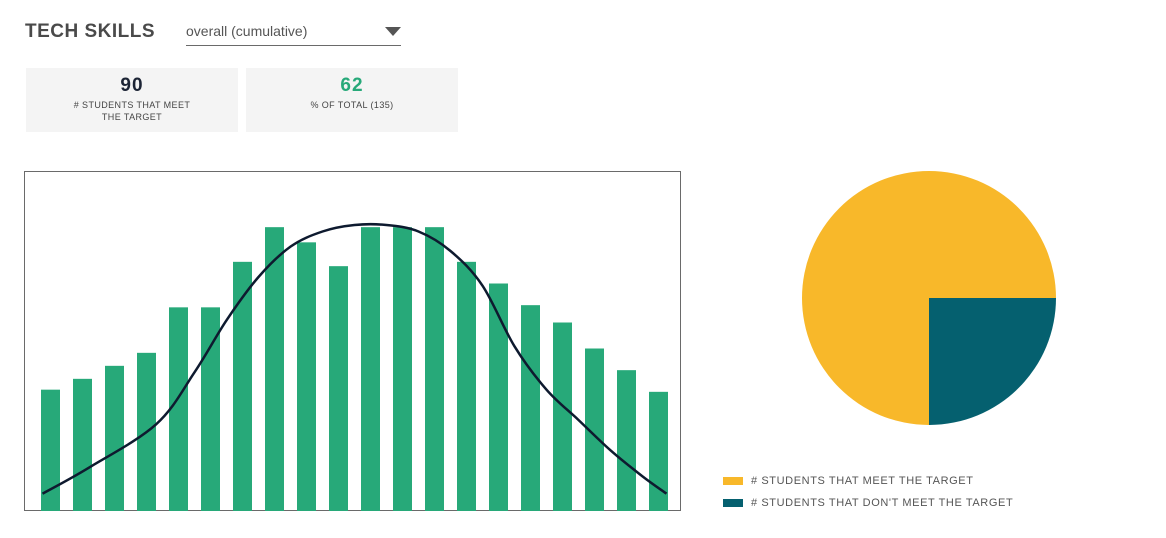 This screenshot has height=538, width=1166. I want to click on legend-item-meet: # STUDENTS THAT MEET THE TARGET, so click(868, 481).